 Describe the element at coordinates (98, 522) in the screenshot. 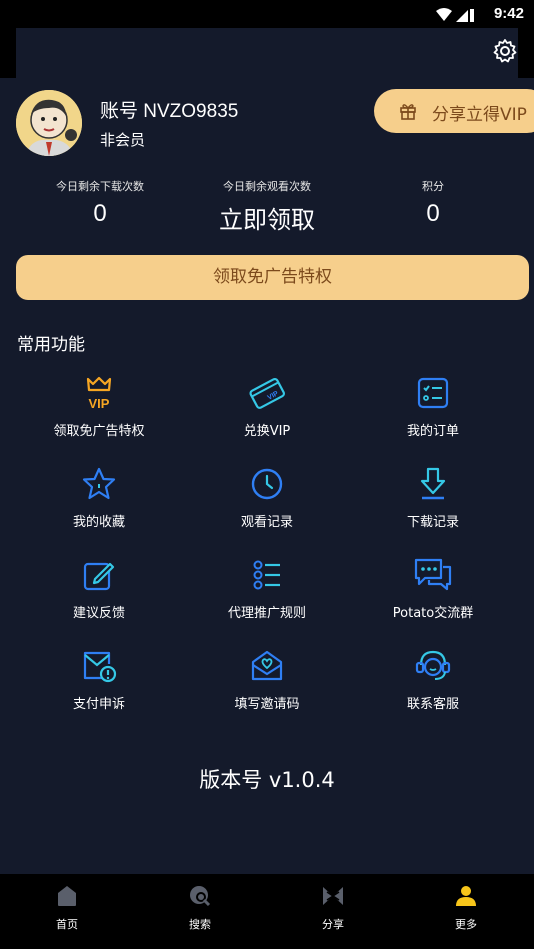

I see `grid-item-label: 我的收藏` at that location.